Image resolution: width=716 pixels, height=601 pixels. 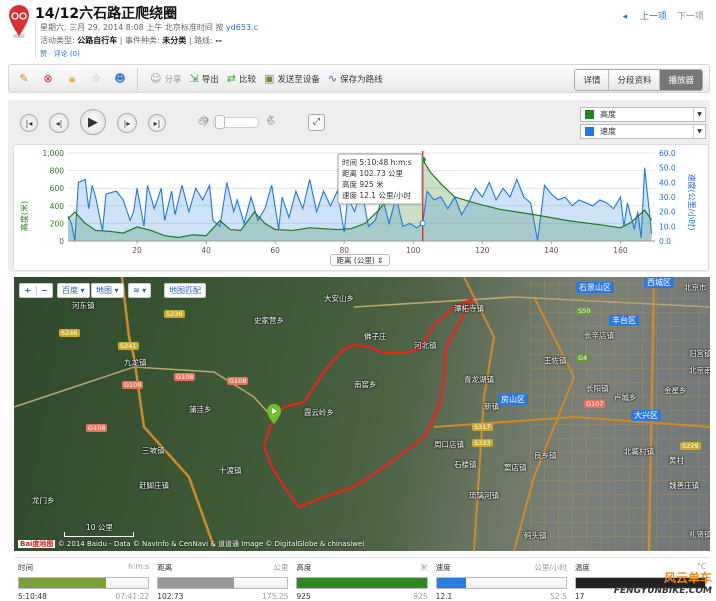 I want to click on step-back-button: ◂|, so click(x=59, y=123).